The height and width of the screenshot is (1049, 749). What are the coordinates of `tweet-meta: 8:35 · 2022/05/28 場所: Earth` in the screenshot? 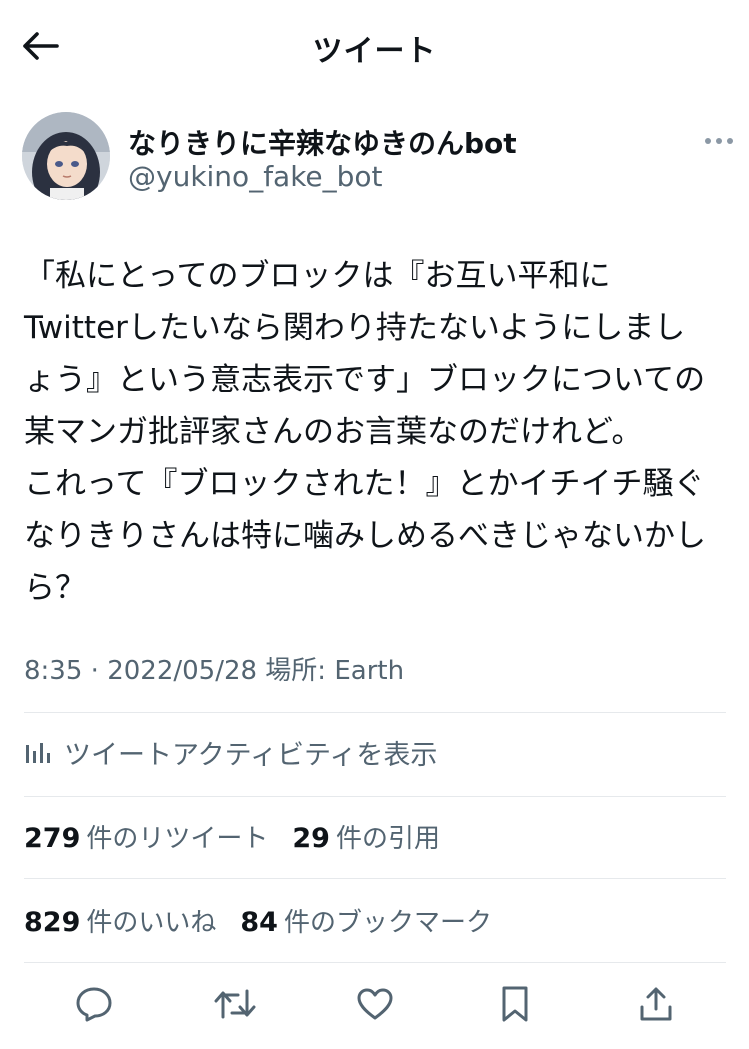 It's located at (214, 668).